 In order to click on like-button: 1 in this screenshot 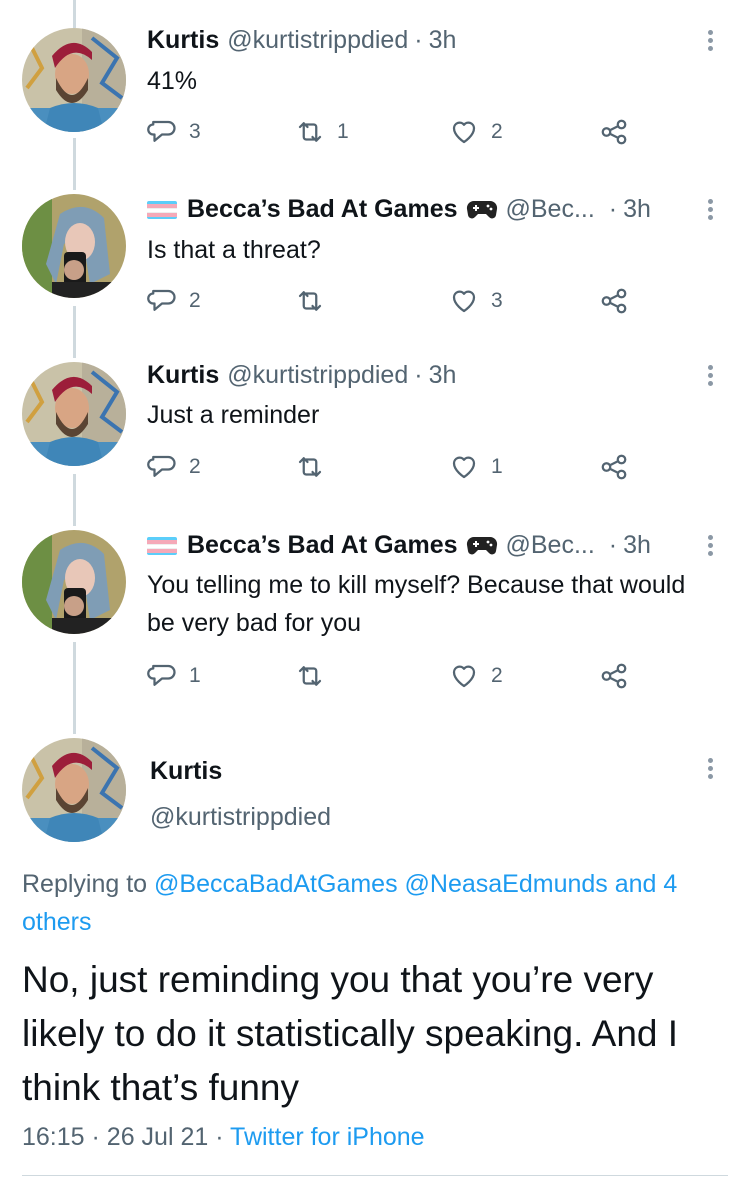, I will do `click(476, 467)`.